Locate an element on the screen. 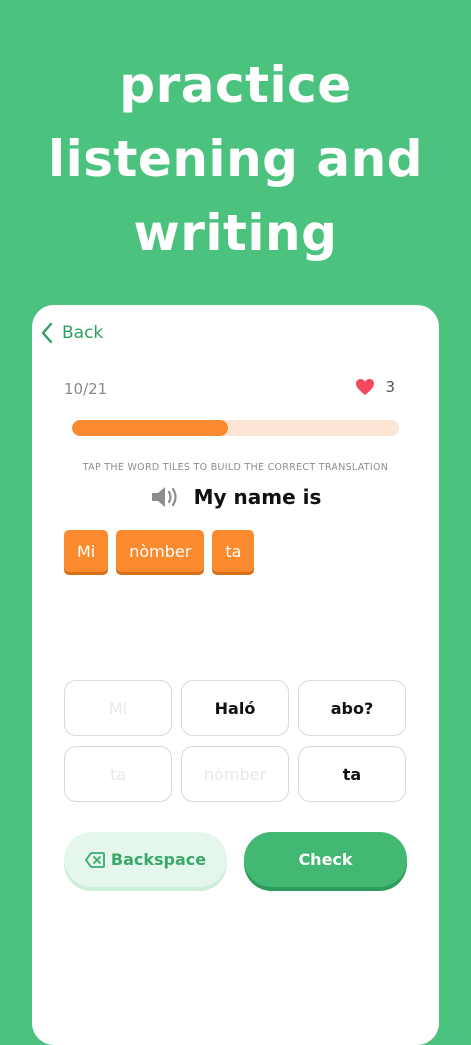  lives-count: 3 is located at coordinates (390, 387).